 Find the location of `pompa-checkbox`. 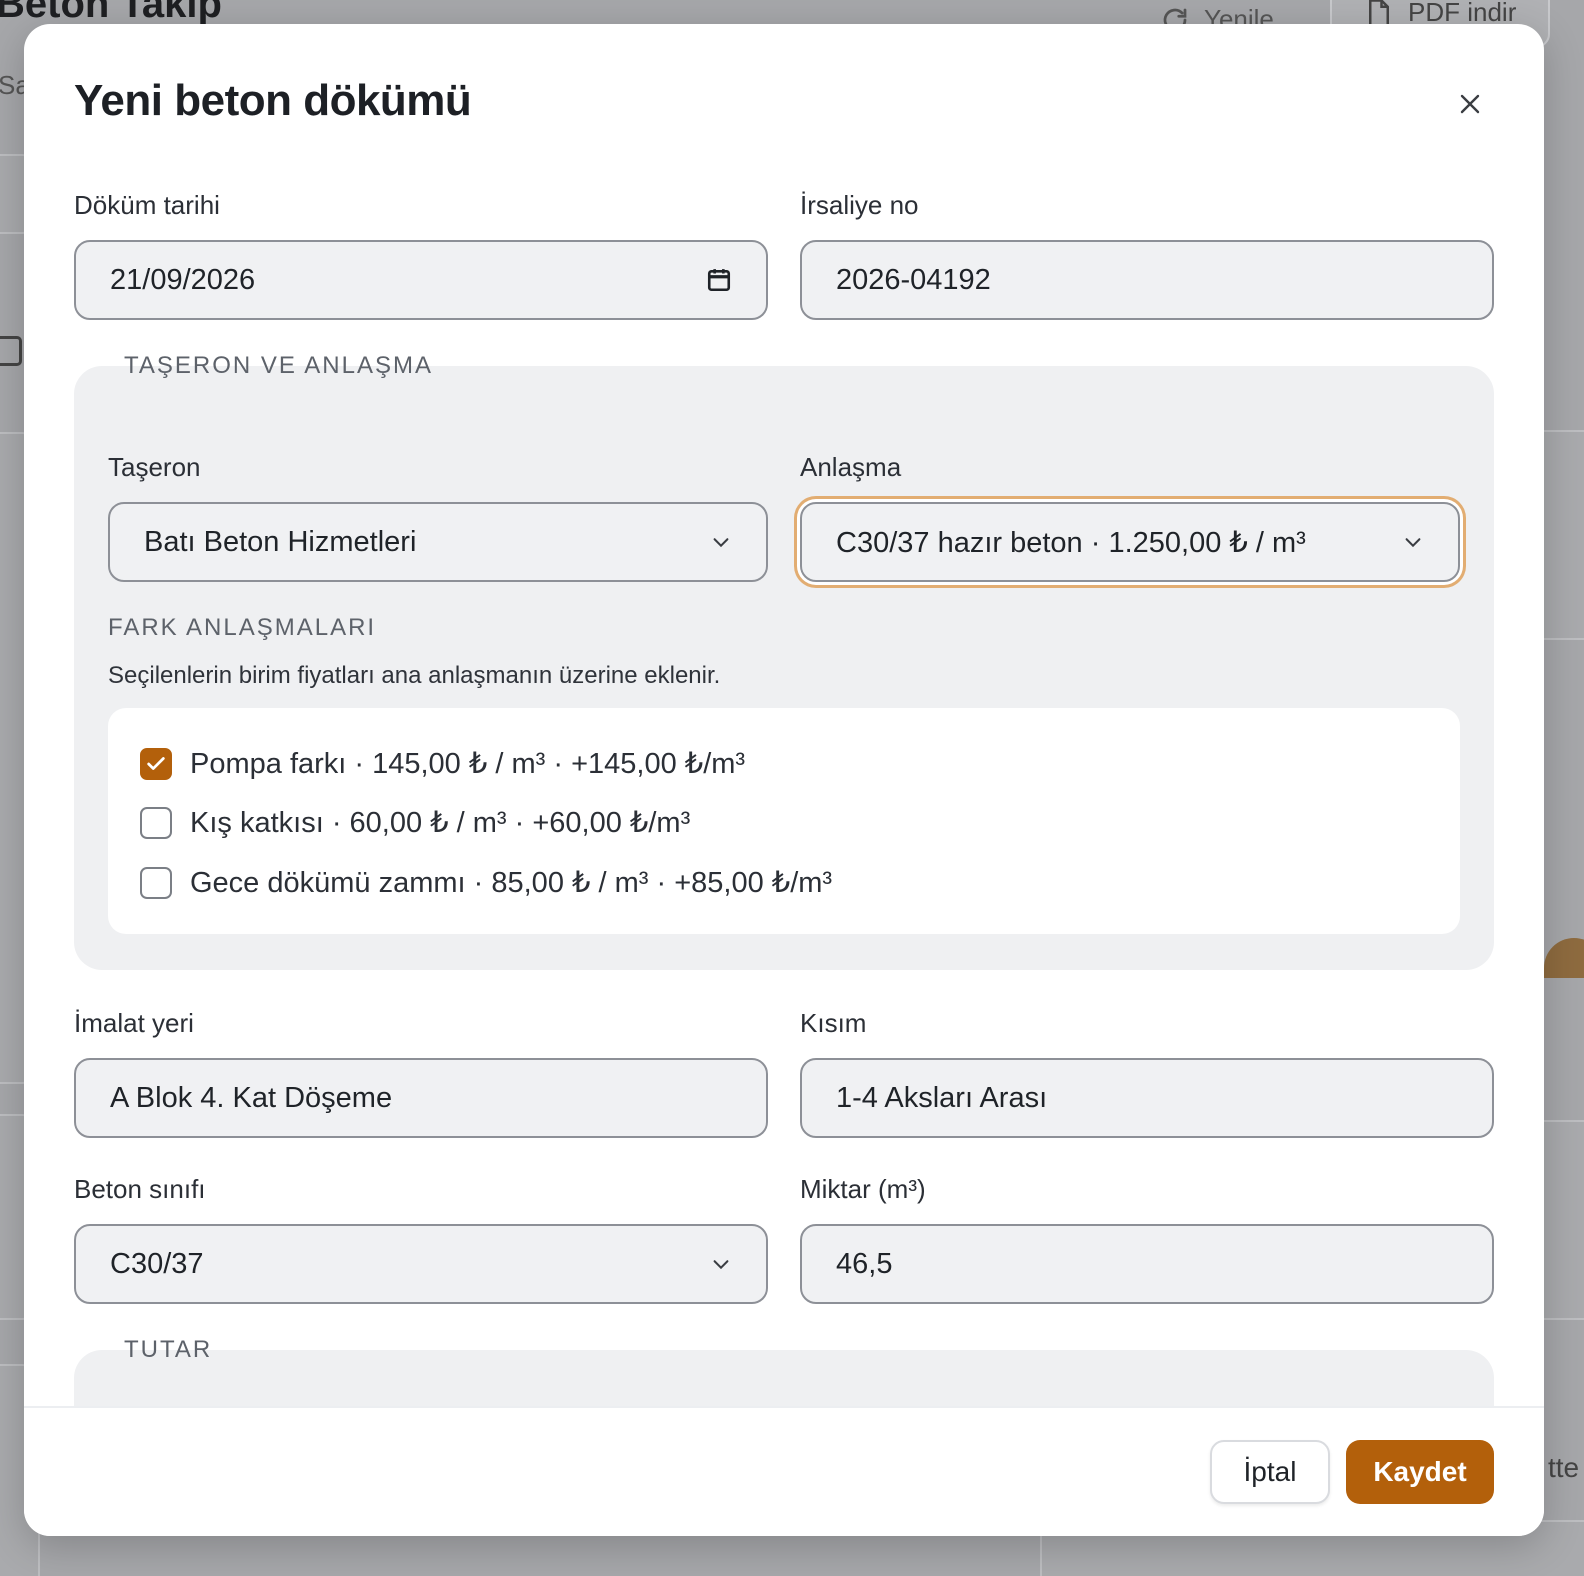

pompa-checkbox is located at coordinates (156, 763).